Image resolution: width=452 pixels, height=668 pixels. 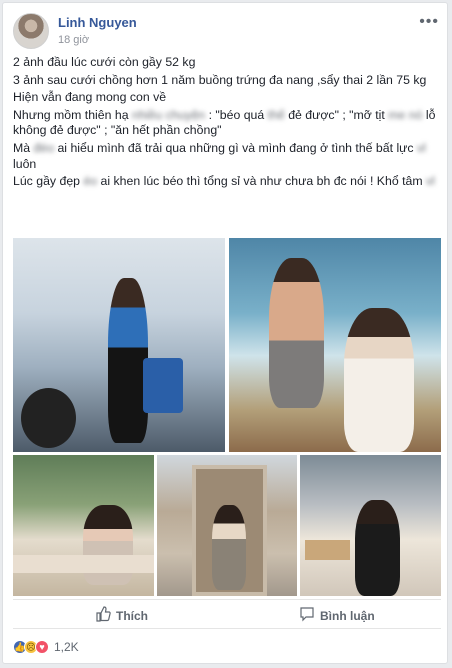 What do you see at coordinates (415, 114) in the screenshot?
I see `blurred-text: nó` at bounding box center [415, 114].